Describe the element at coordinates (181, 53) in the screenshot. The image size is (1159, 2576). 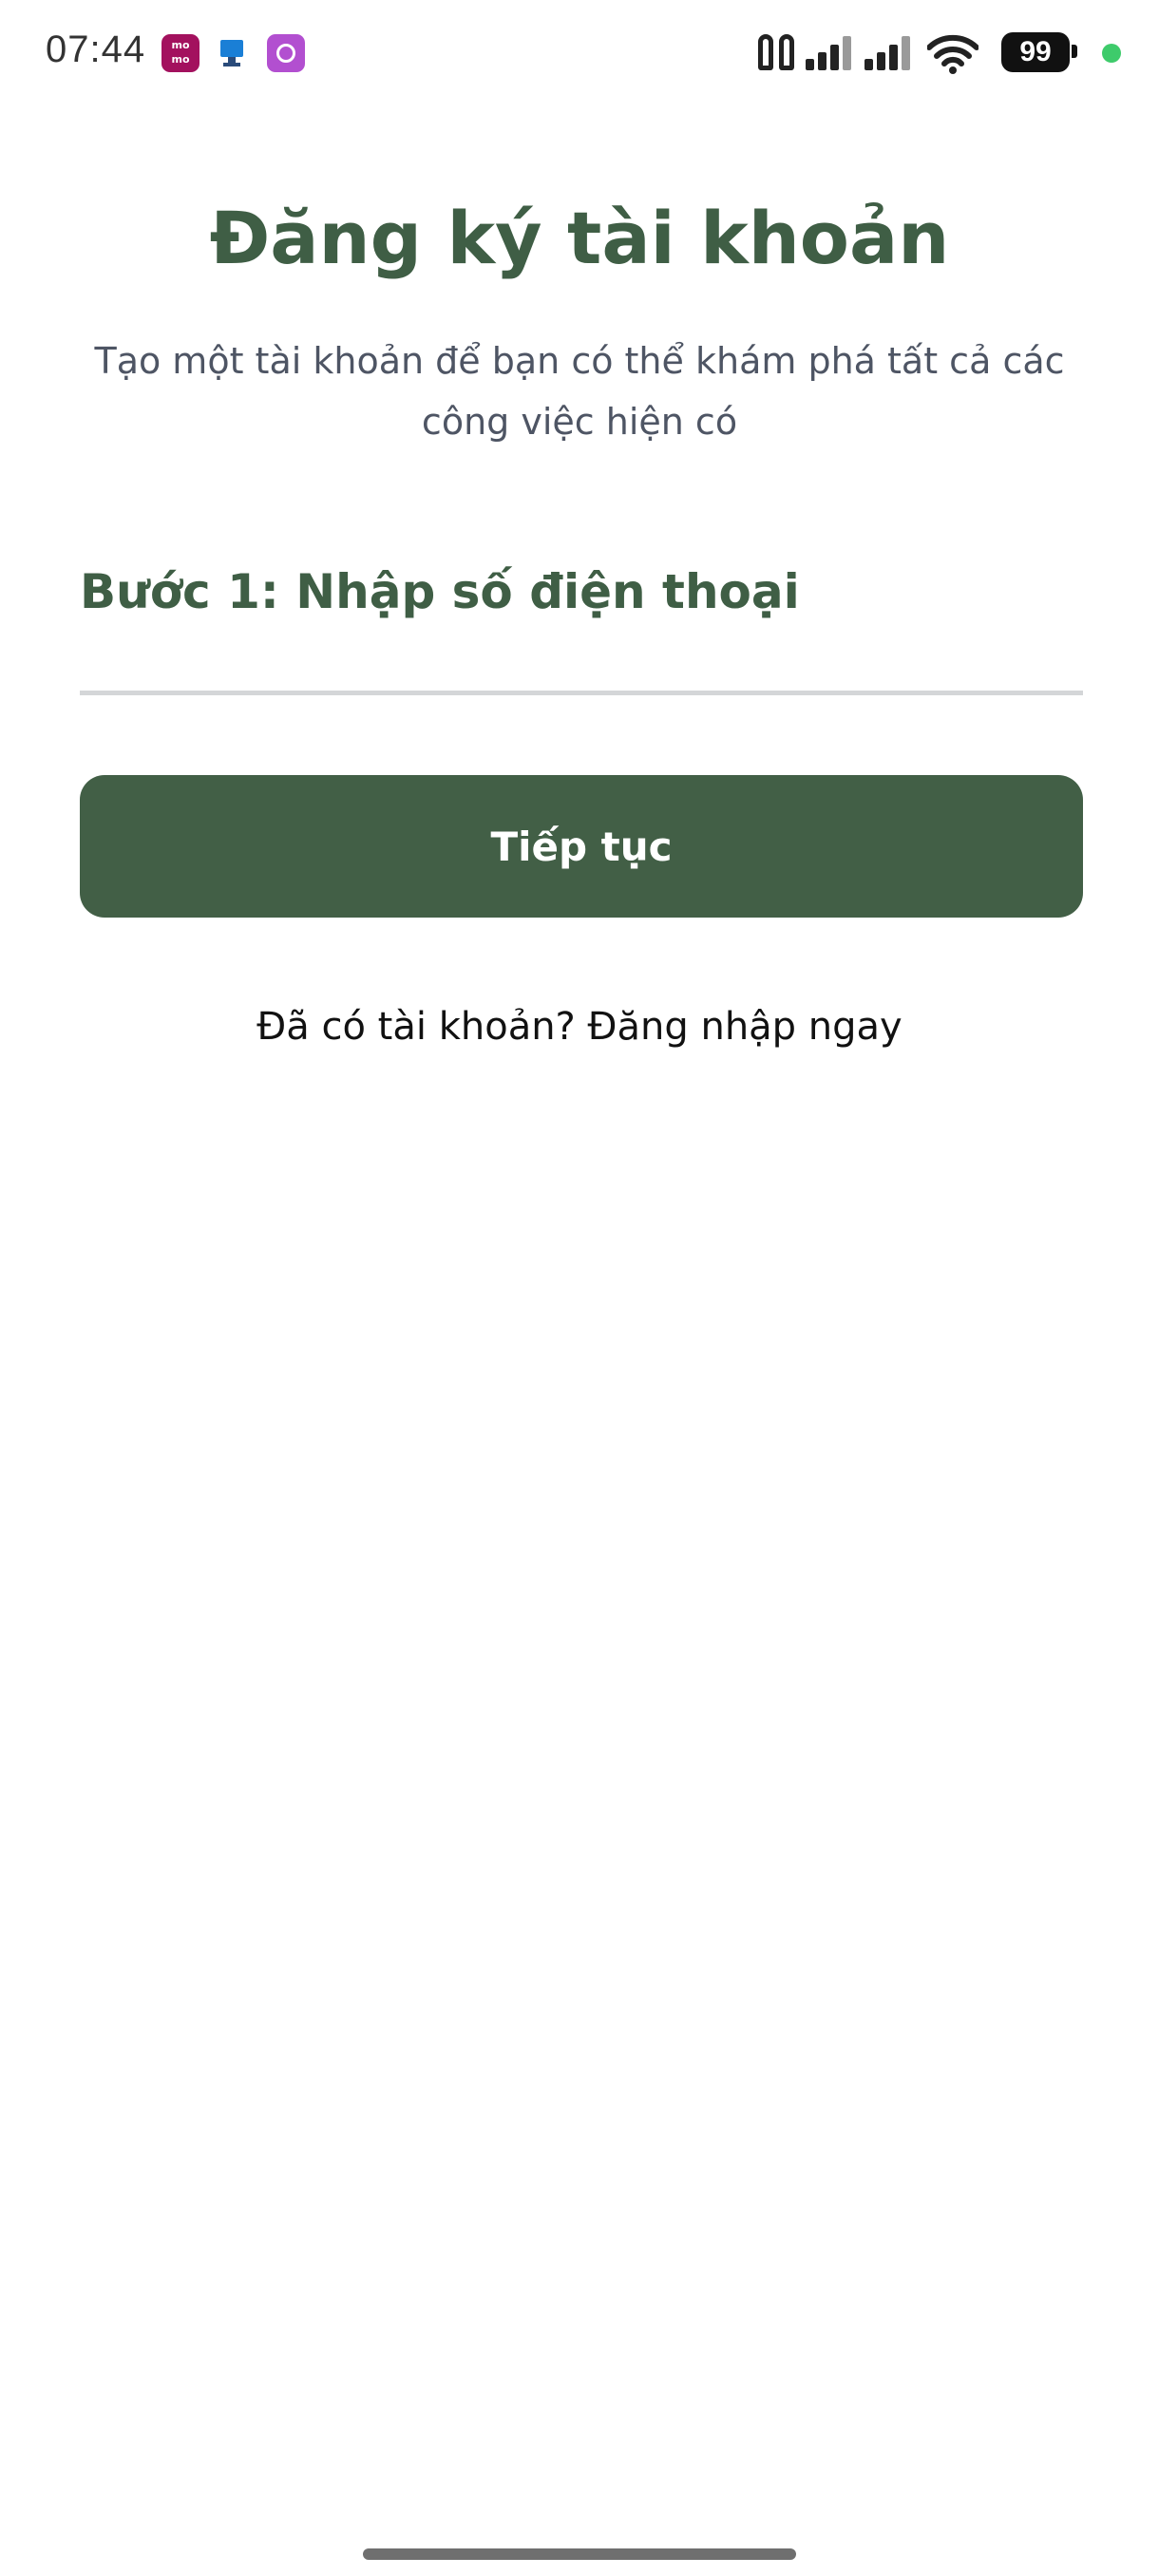
I see `momo-icon: mo mo` at that location.